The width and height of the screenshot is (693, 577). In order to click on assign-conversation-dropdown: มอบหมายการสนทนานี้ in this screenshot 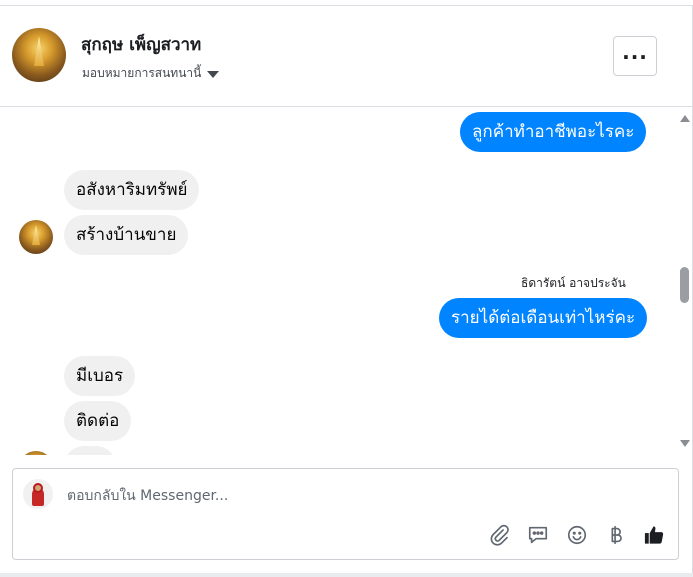, I will do `click(151, 73)`.